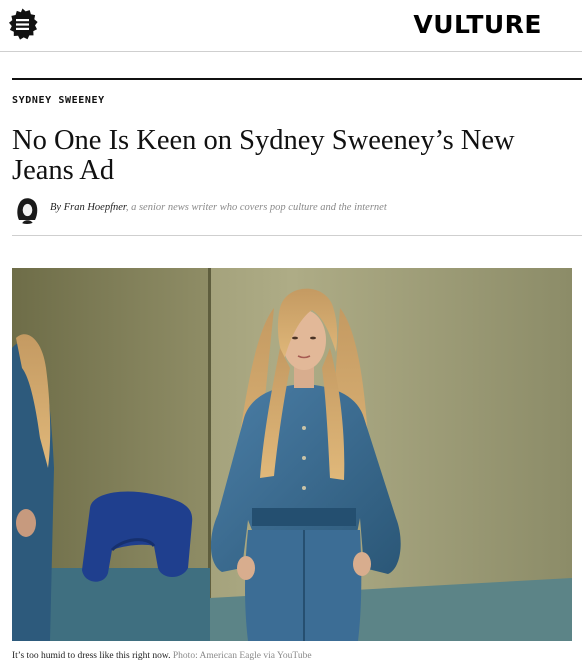 The height and width of the screenshot is (666, 582). What do you see at coordinates (477, 25) in the screenshot?
I see `site-logo: VULTURE` at bounding box center [477, 25].